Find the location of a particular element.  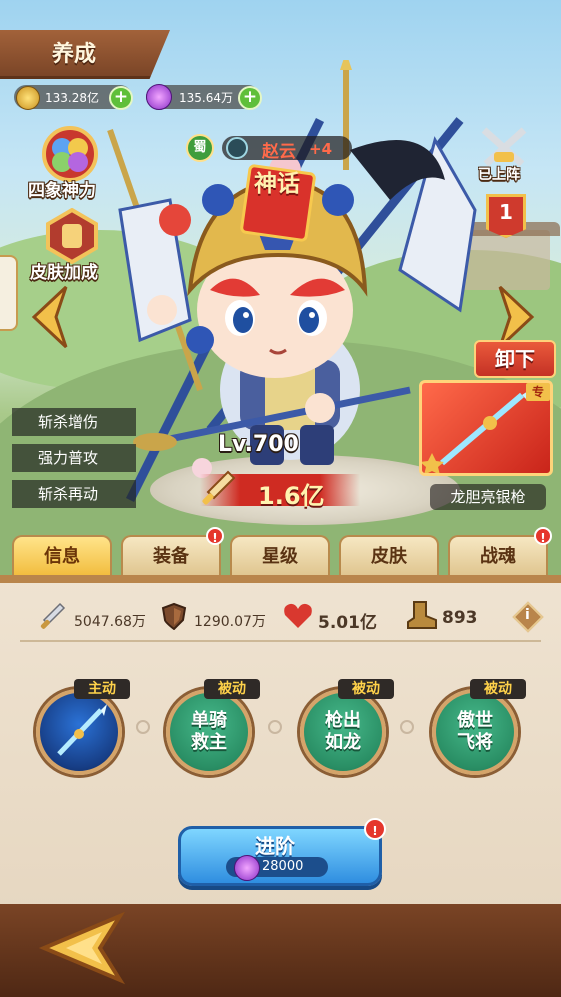

skill-active is located at coordinates (79, 732).